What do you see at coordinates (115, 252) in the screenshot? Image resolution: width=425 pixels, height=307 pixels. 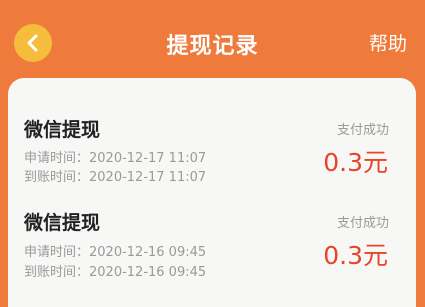 I see `apply-time: 申请时间：2020-12-16 09:45` at bounding box center [115, 252].